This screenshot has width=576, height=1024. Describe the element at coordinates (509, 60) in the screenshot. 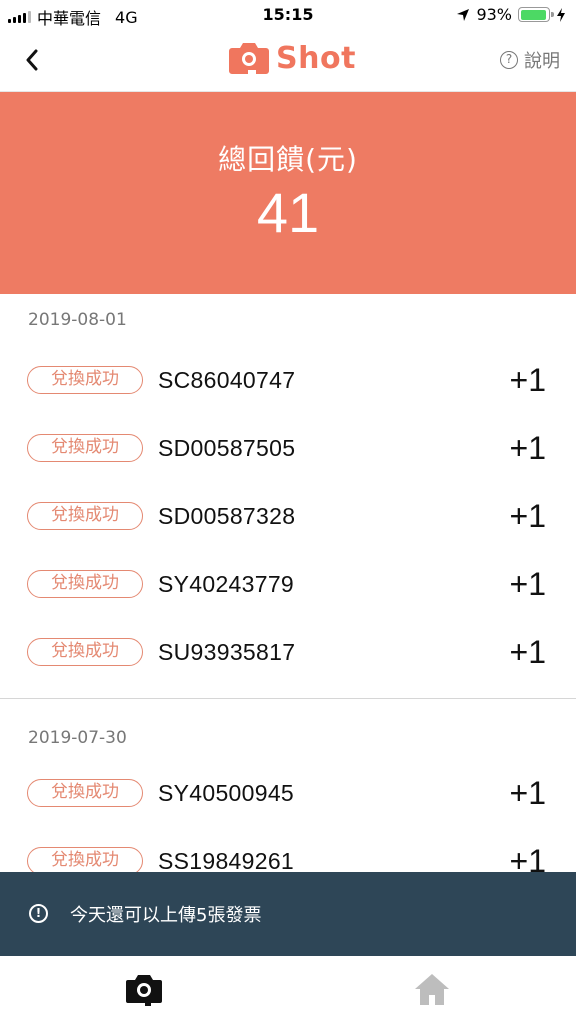

I see `question-circle-icon: ?` at that location.